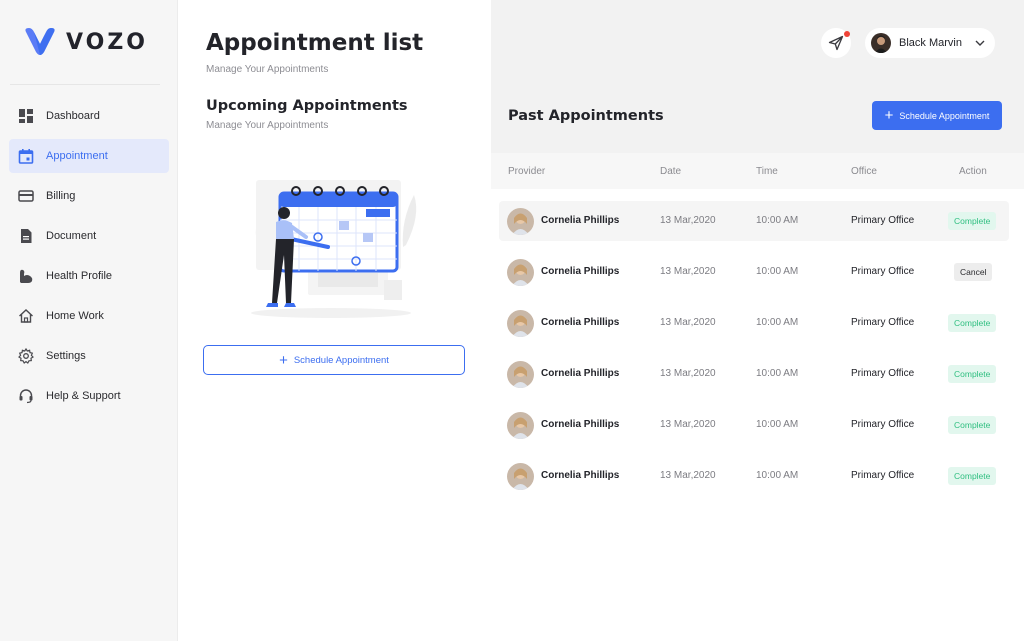 The height and width of the screenshot is (641, 1024). Describe the element at coordinates (527, 171) in the screenshot. I see `column-header-provider: Provider` at that location.